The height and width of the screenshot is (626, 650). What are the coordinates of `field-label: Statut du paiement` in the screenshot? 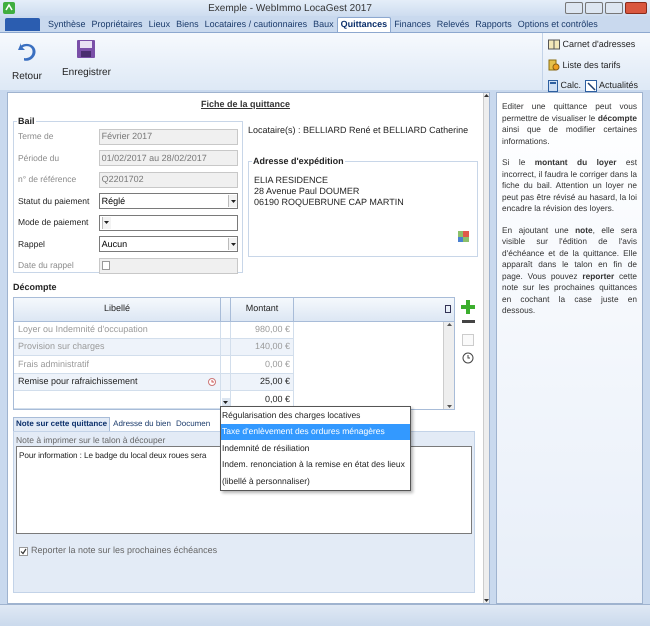 It's located at (54, 201).